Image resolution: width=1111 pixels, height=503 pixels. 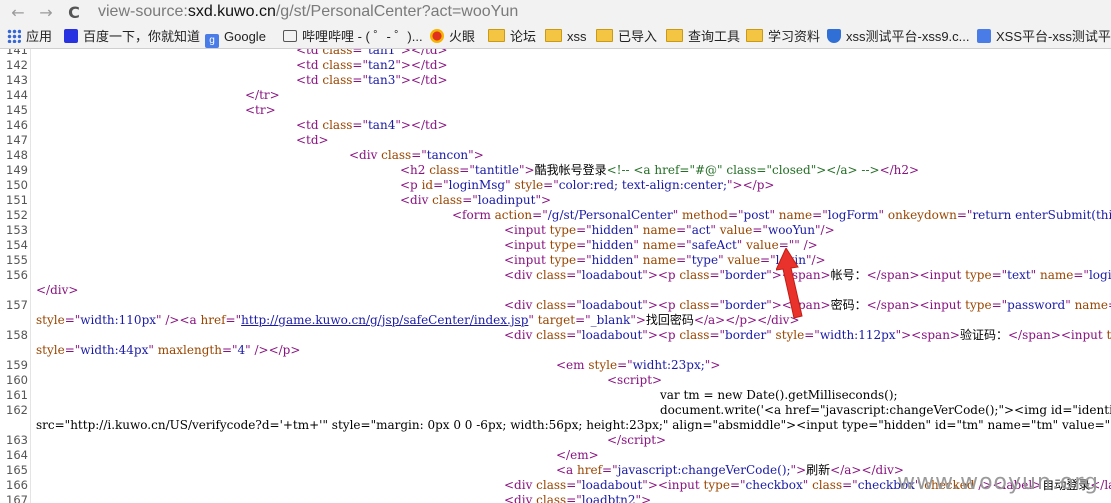 I want to click on baidu-icon, so click(x=71, y=36).